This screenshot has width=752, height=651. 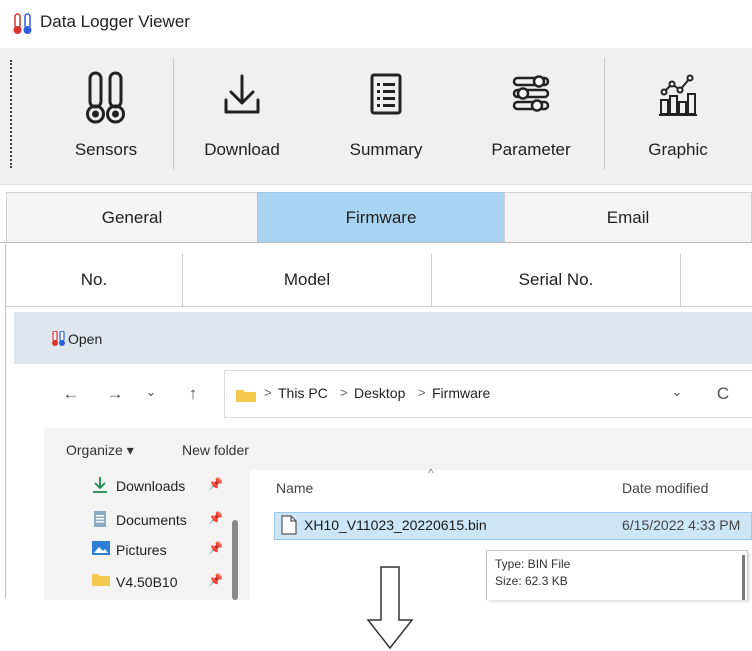 What do you see at coordinates (461, 393) in the screenshot?
I see `breadcrumb-firmware: Firmware` at bounding box center [461, 393].